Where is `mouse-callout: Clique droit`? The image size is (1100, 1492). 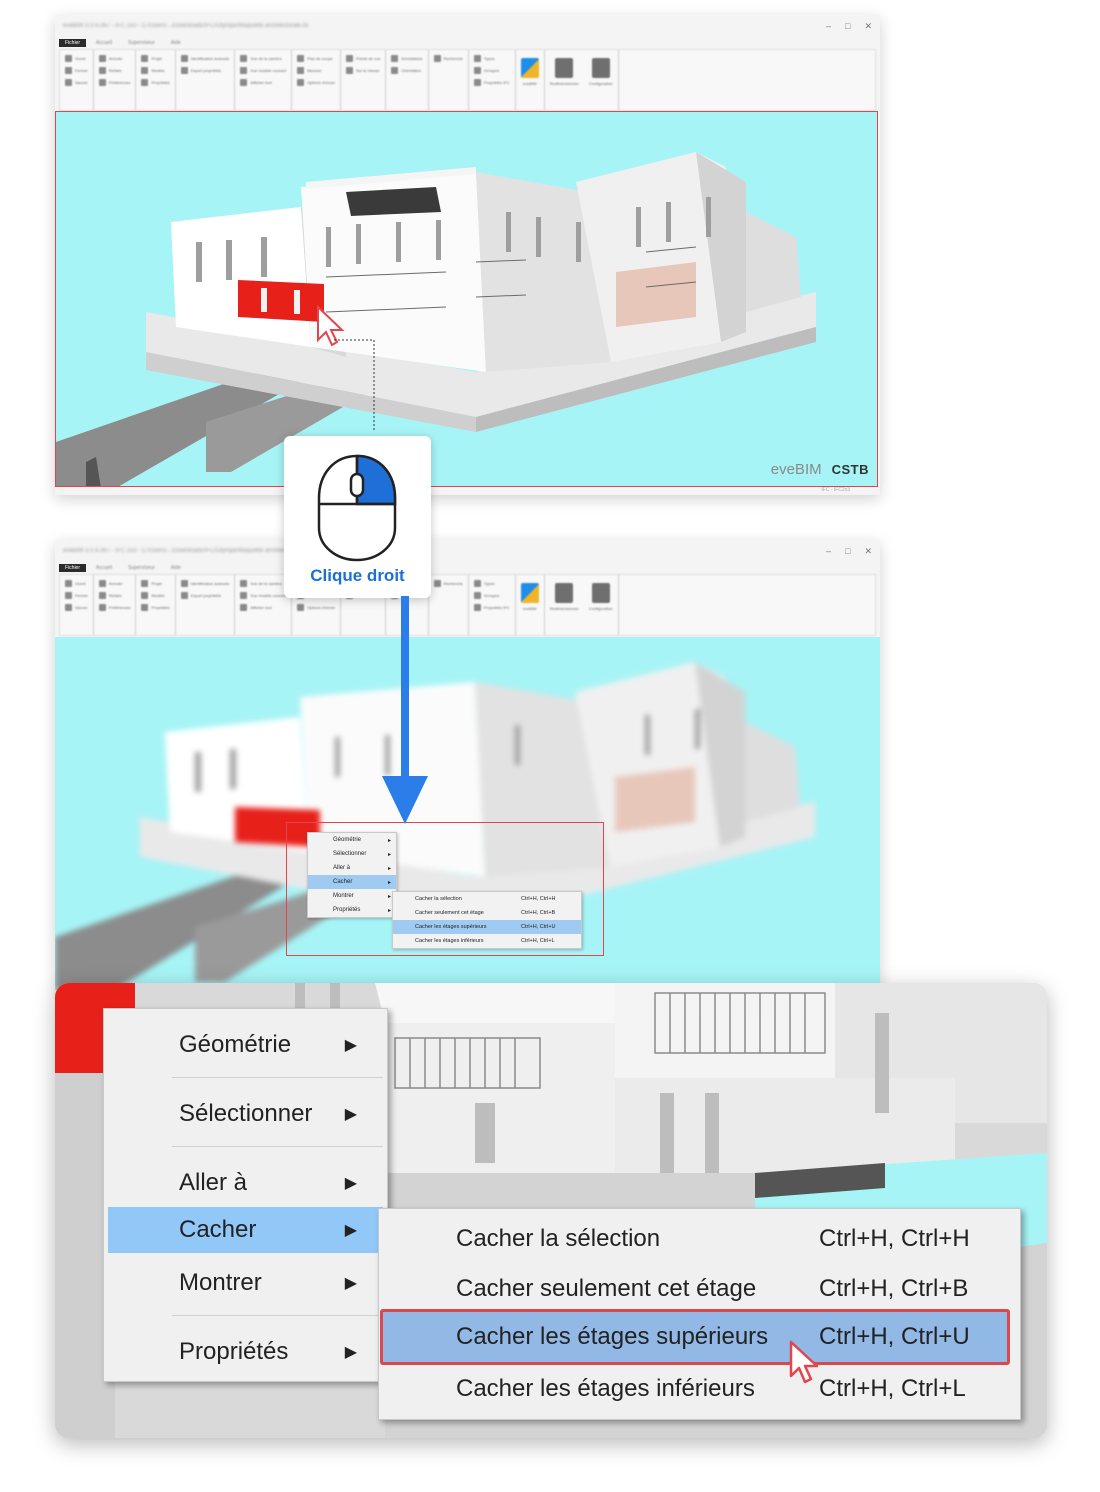 mouse-callout: Clique droit is located at coordinates (357, 517).